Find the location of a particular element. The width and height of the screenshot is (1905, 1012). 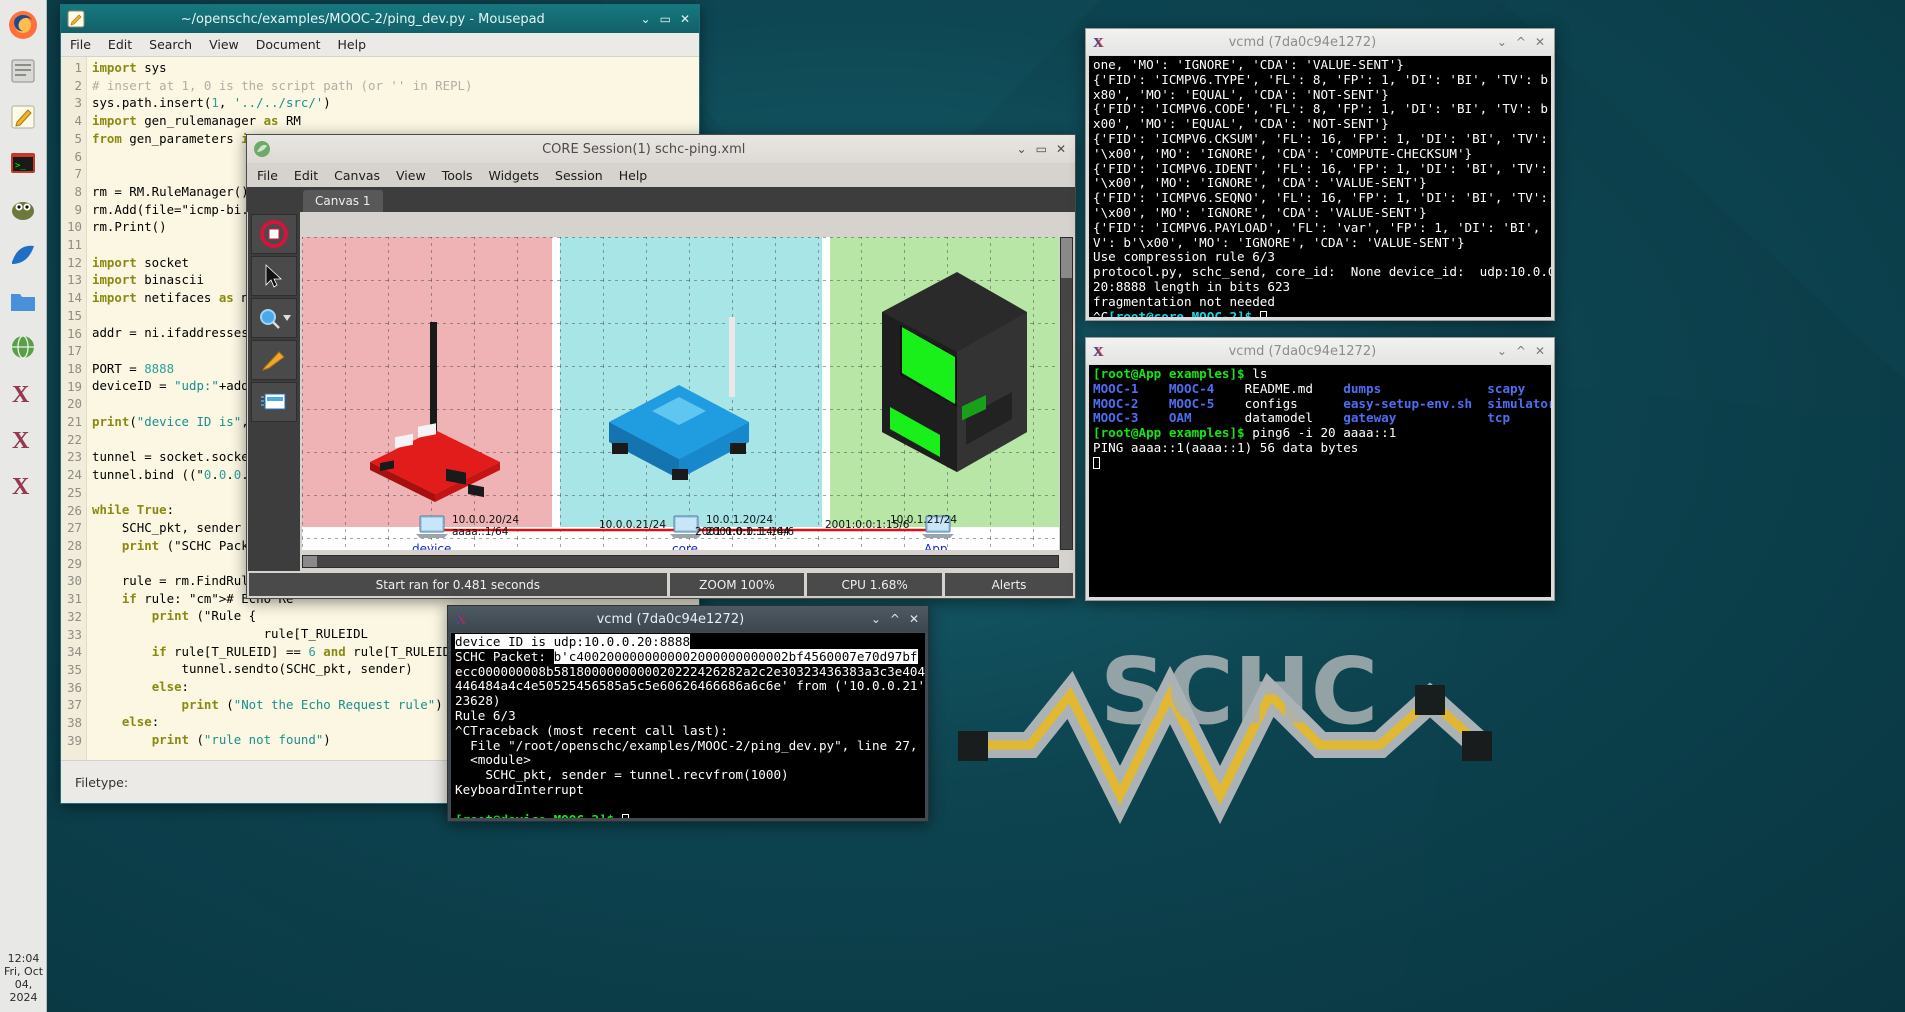

node-device-name: device is located at coordinates (432, 546).